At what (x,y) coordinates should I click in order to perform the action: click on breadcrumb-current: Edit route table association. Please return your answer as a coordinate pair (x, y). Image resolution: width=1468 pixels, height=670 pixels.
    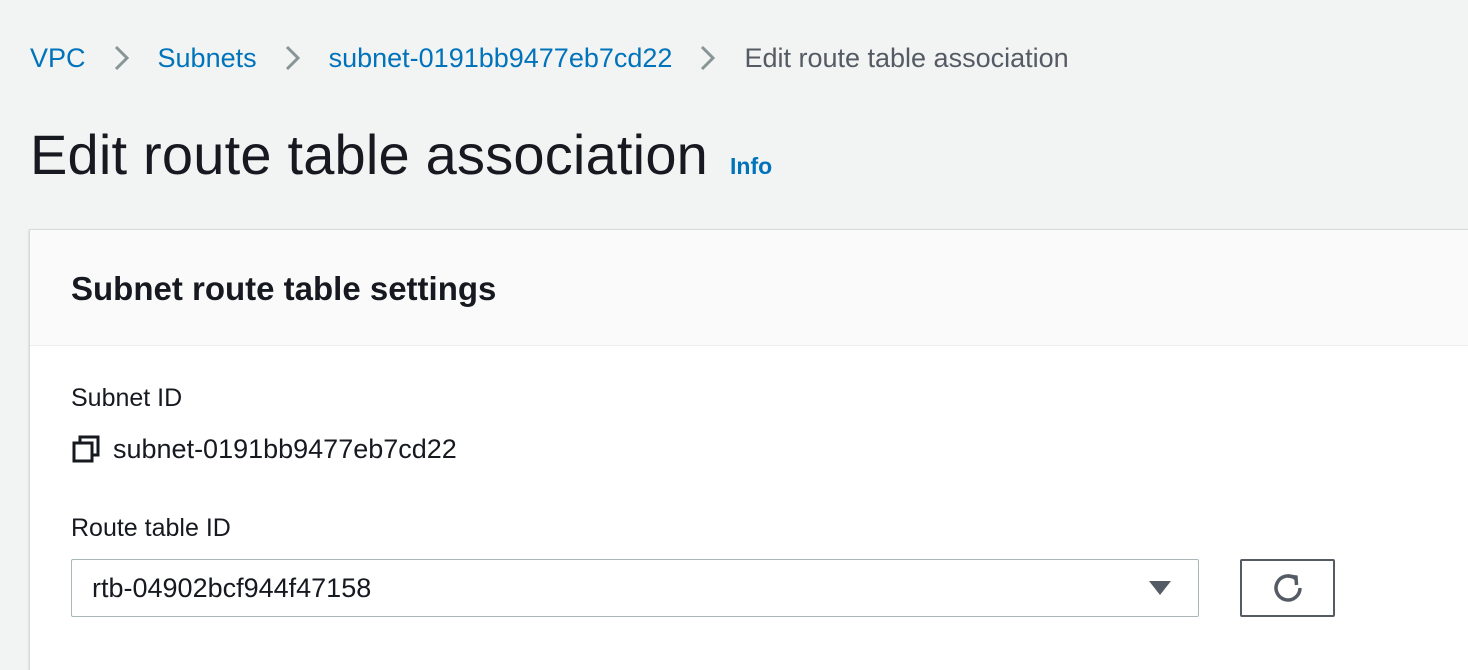
    Looking at the image, I should click on (906, 57).